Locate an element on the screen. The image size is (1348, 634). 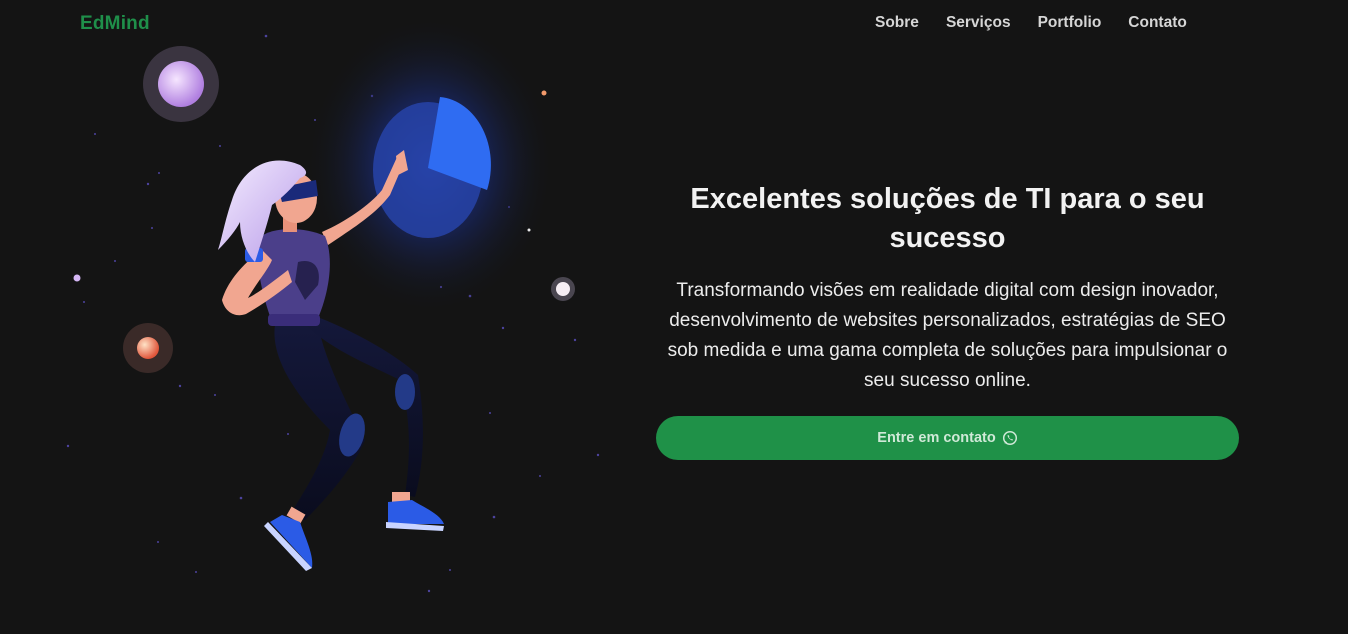
contact-button: Entre em contato is located at coordinates (947, 438).